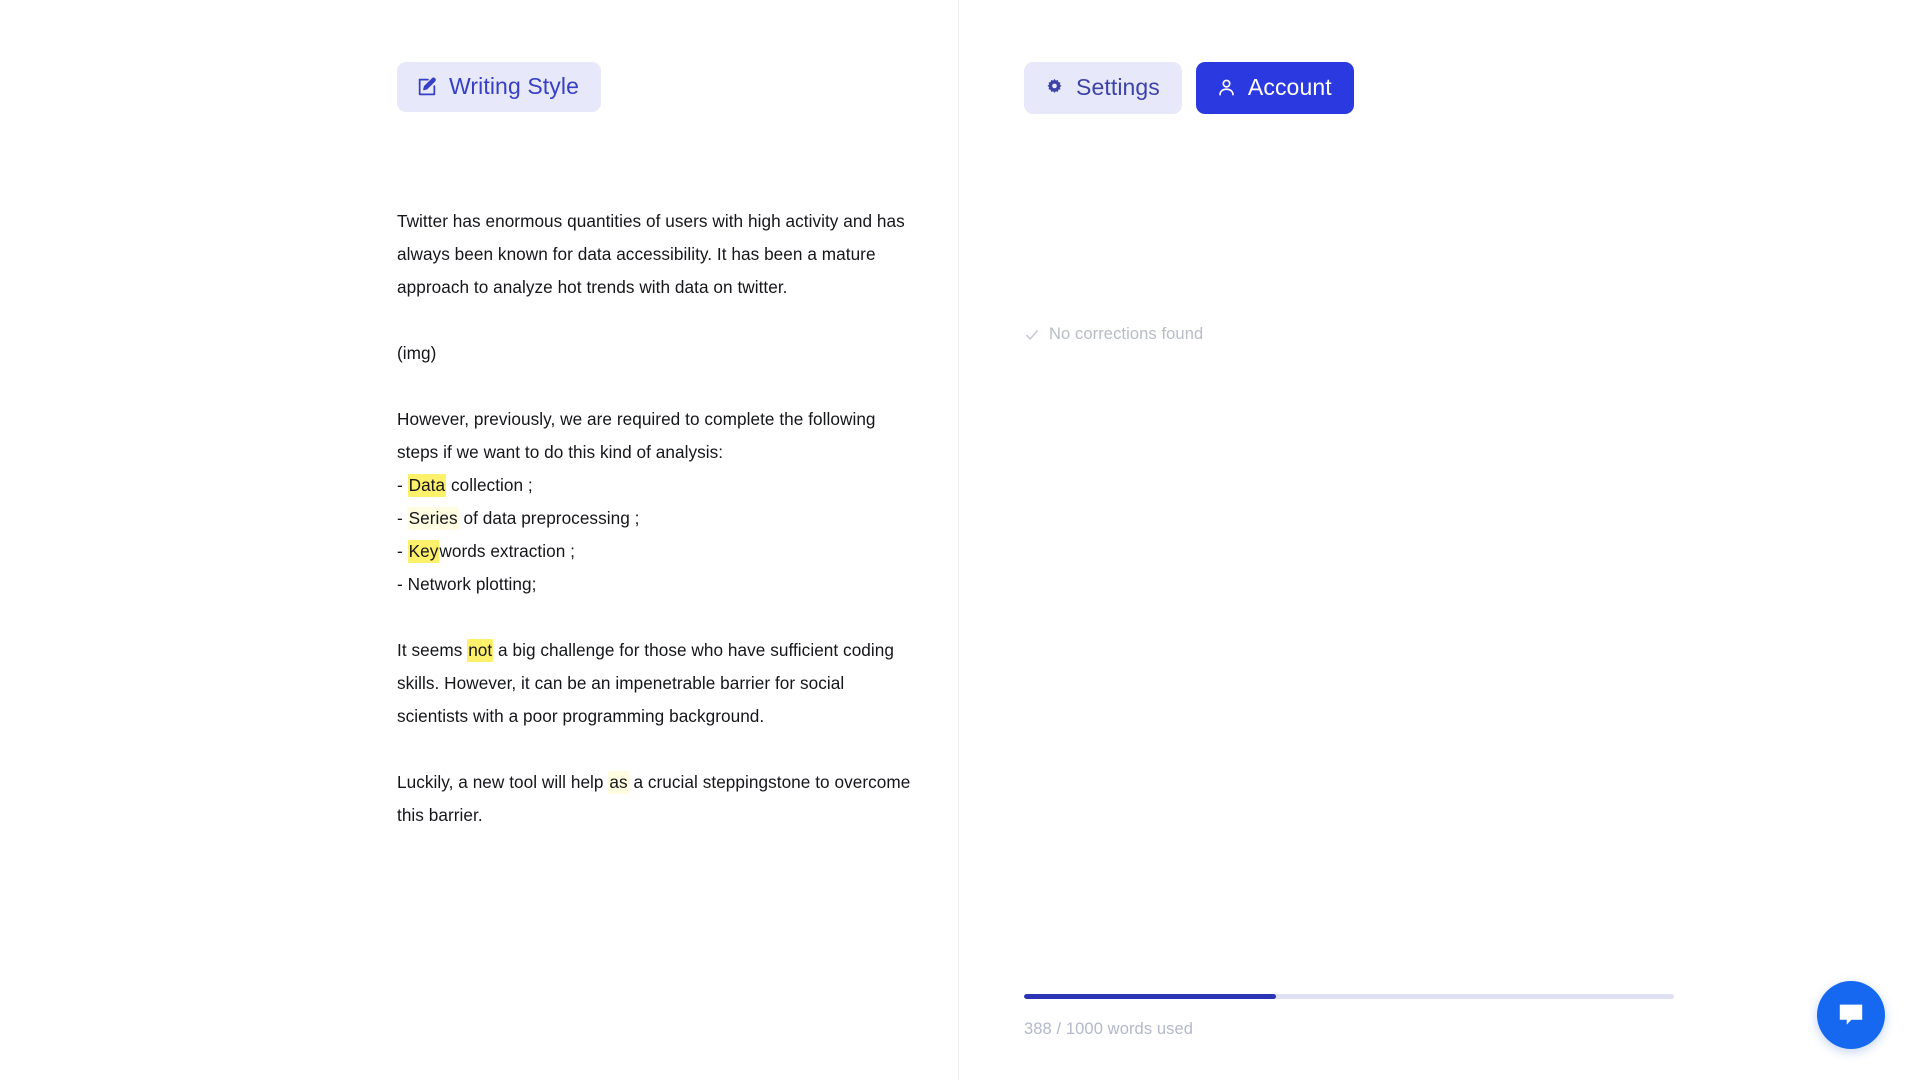 This screenshot has width=1920, height=1080. I want to click on list-item-text: collection ;, so click(489, 485).